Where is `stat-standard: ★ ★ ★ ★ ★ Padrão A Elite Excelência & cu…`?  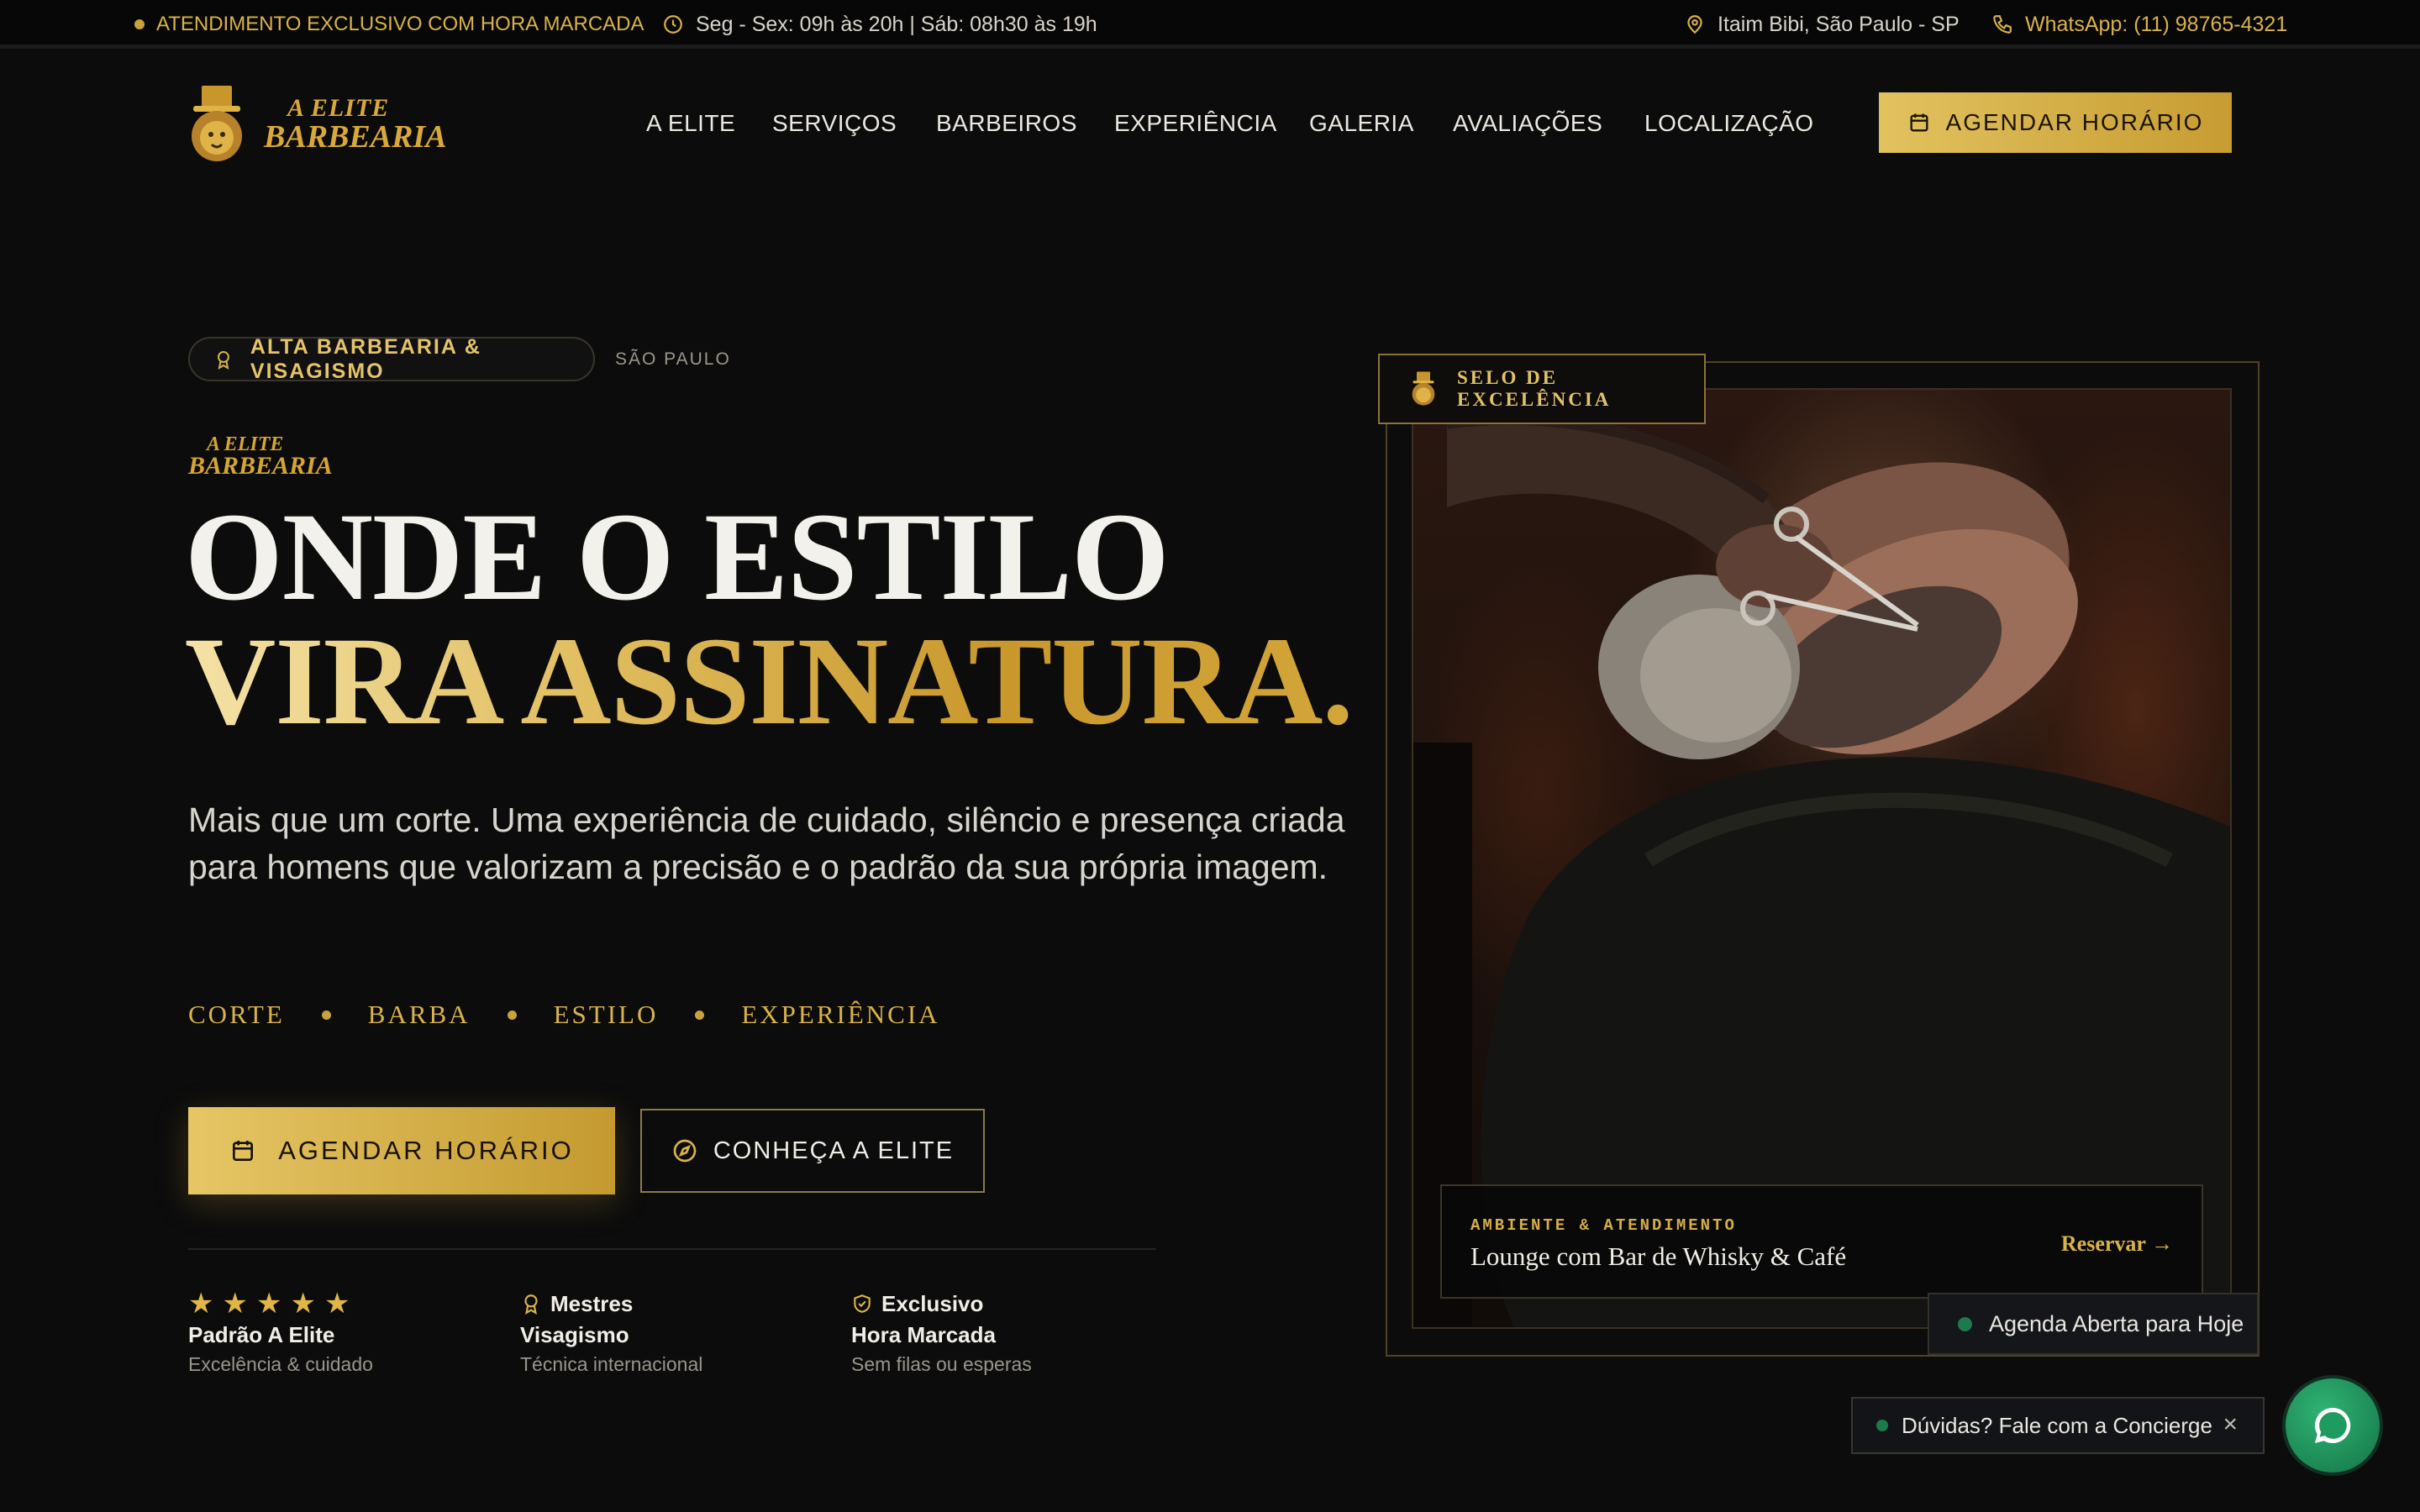
stat-standard: ★ ★ ★ ★ ★ Padrão A Elite Excelência & cu… is located at coordinates (280, 1331).